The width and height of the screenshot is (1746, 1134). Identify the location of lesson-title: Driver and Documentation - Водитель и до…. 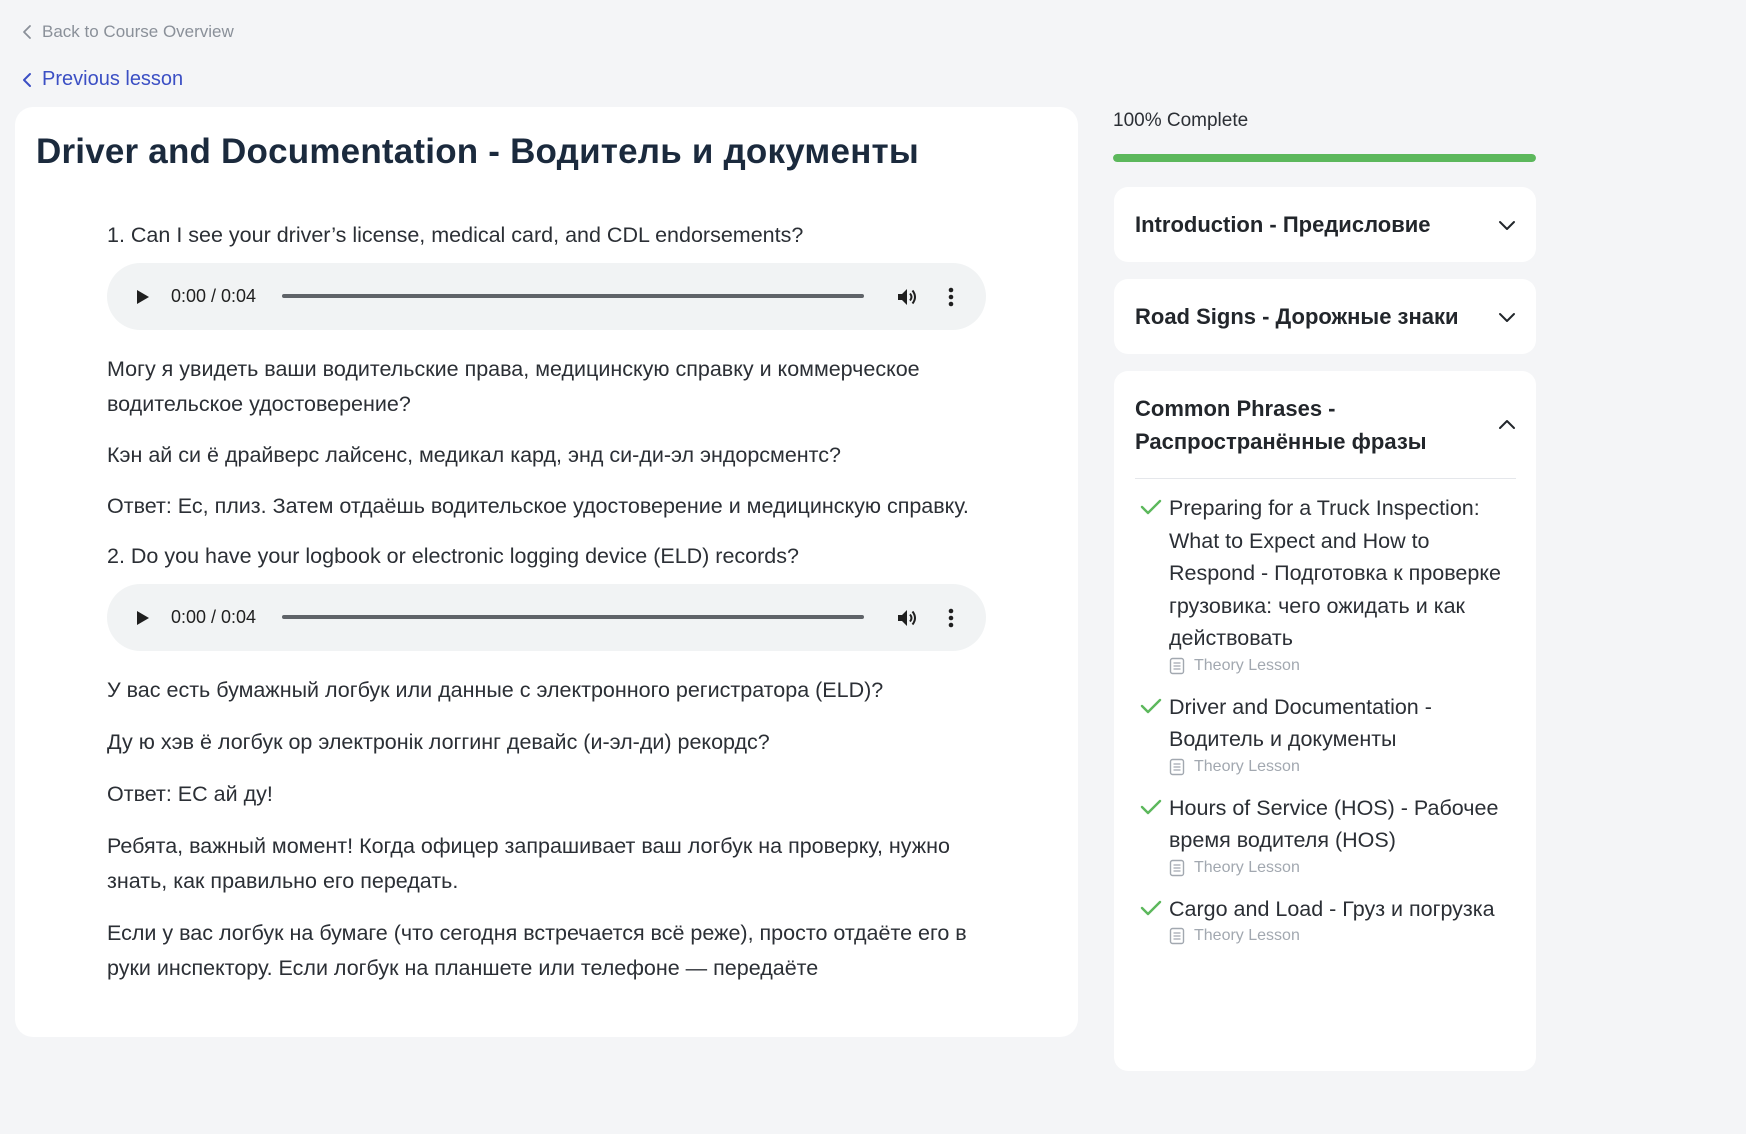
(477, 151).